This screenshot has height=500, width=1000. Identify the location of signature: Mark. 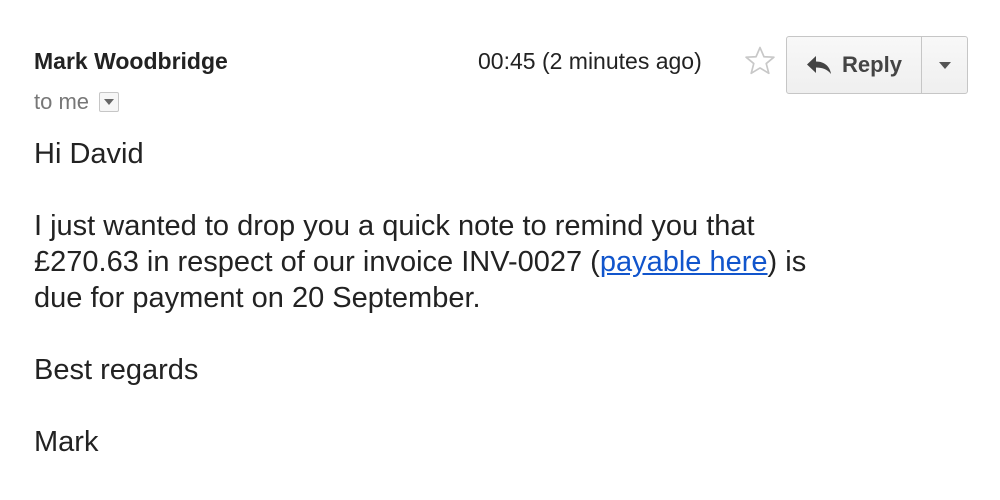
(66, 442).